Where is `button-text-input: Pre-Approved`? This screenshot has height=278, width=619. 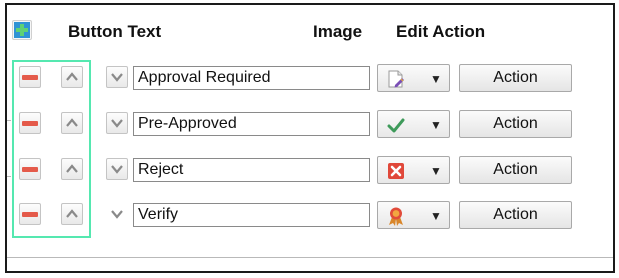 button-text-input: Pre-Approved is located at coordinates (251, 124).